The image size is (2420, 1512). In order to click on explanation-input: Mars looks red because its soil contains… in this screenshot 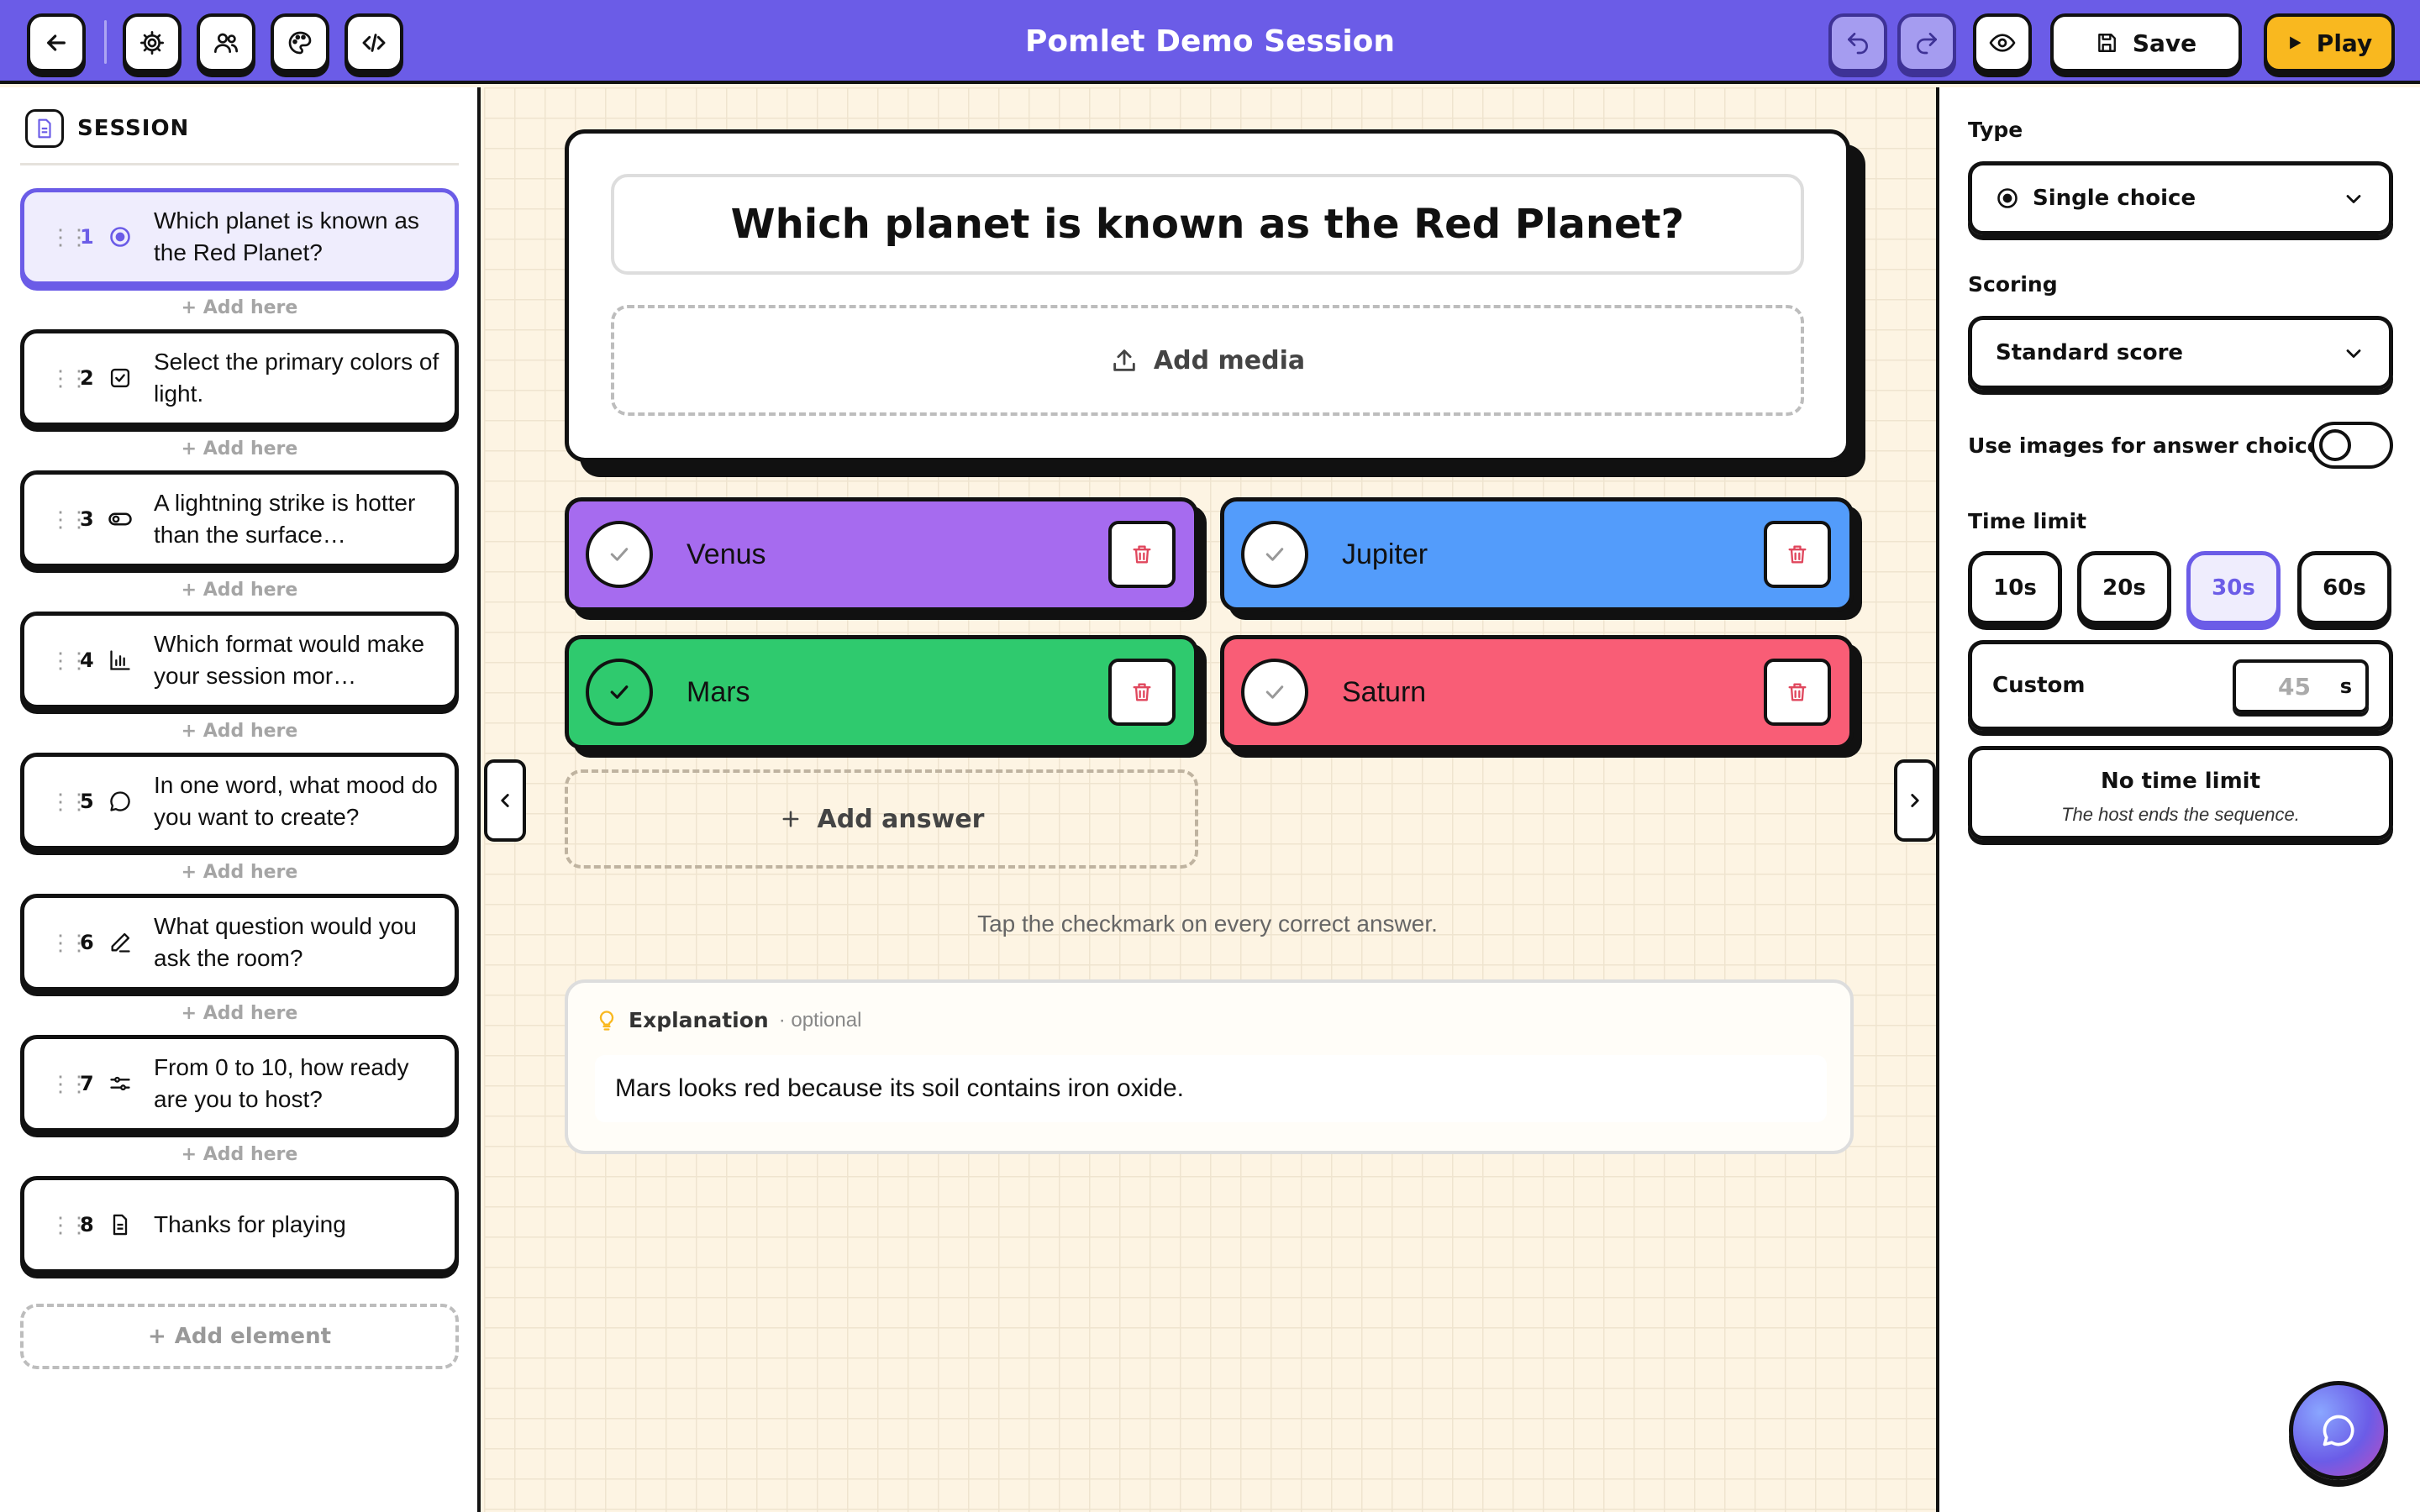, I will do `click(1211, 1088)`.